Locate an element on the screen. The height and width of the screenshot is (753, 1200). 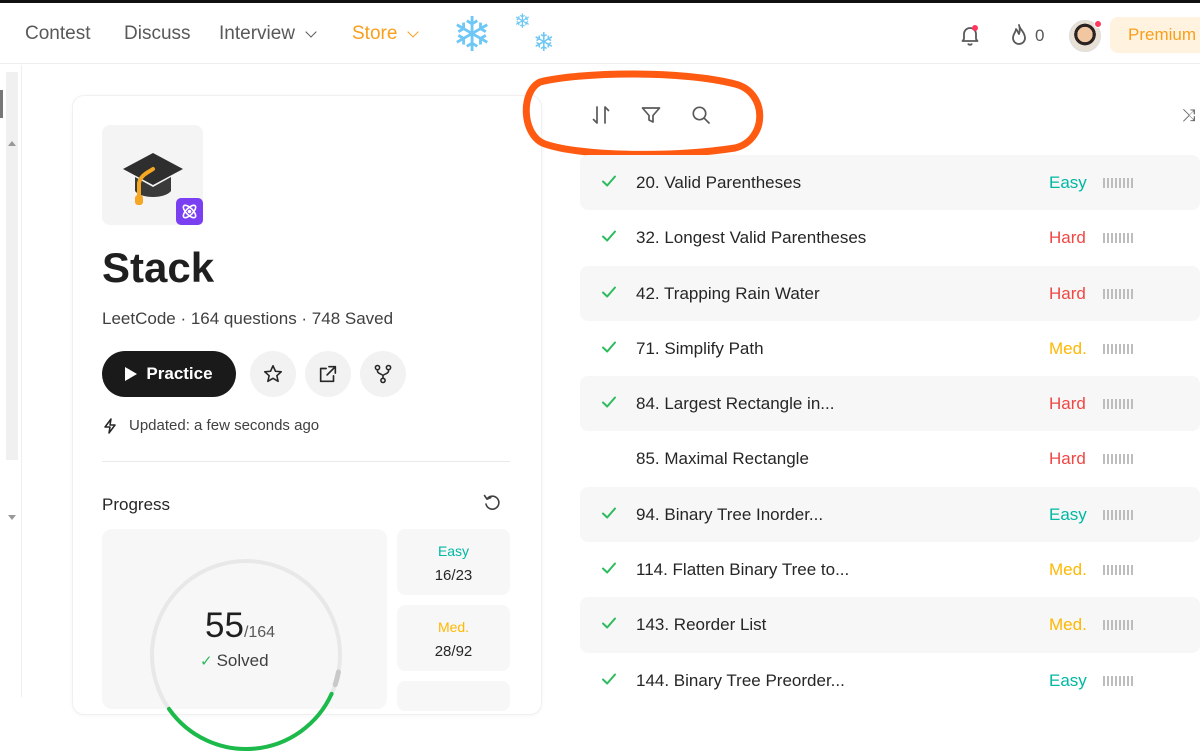
question-title: 42. Trapping Rain Water is located at coordinates (728, 294).